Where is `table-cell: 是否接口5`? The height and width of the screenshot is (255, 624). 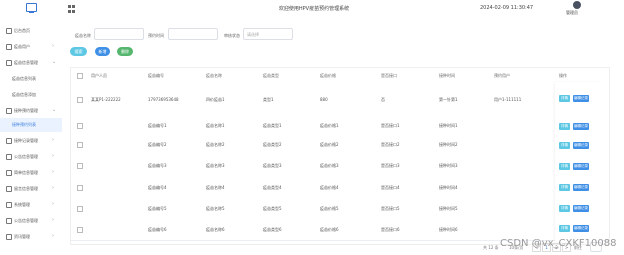
table-cell: 是否接口5 is located at coordinates (390, 208).